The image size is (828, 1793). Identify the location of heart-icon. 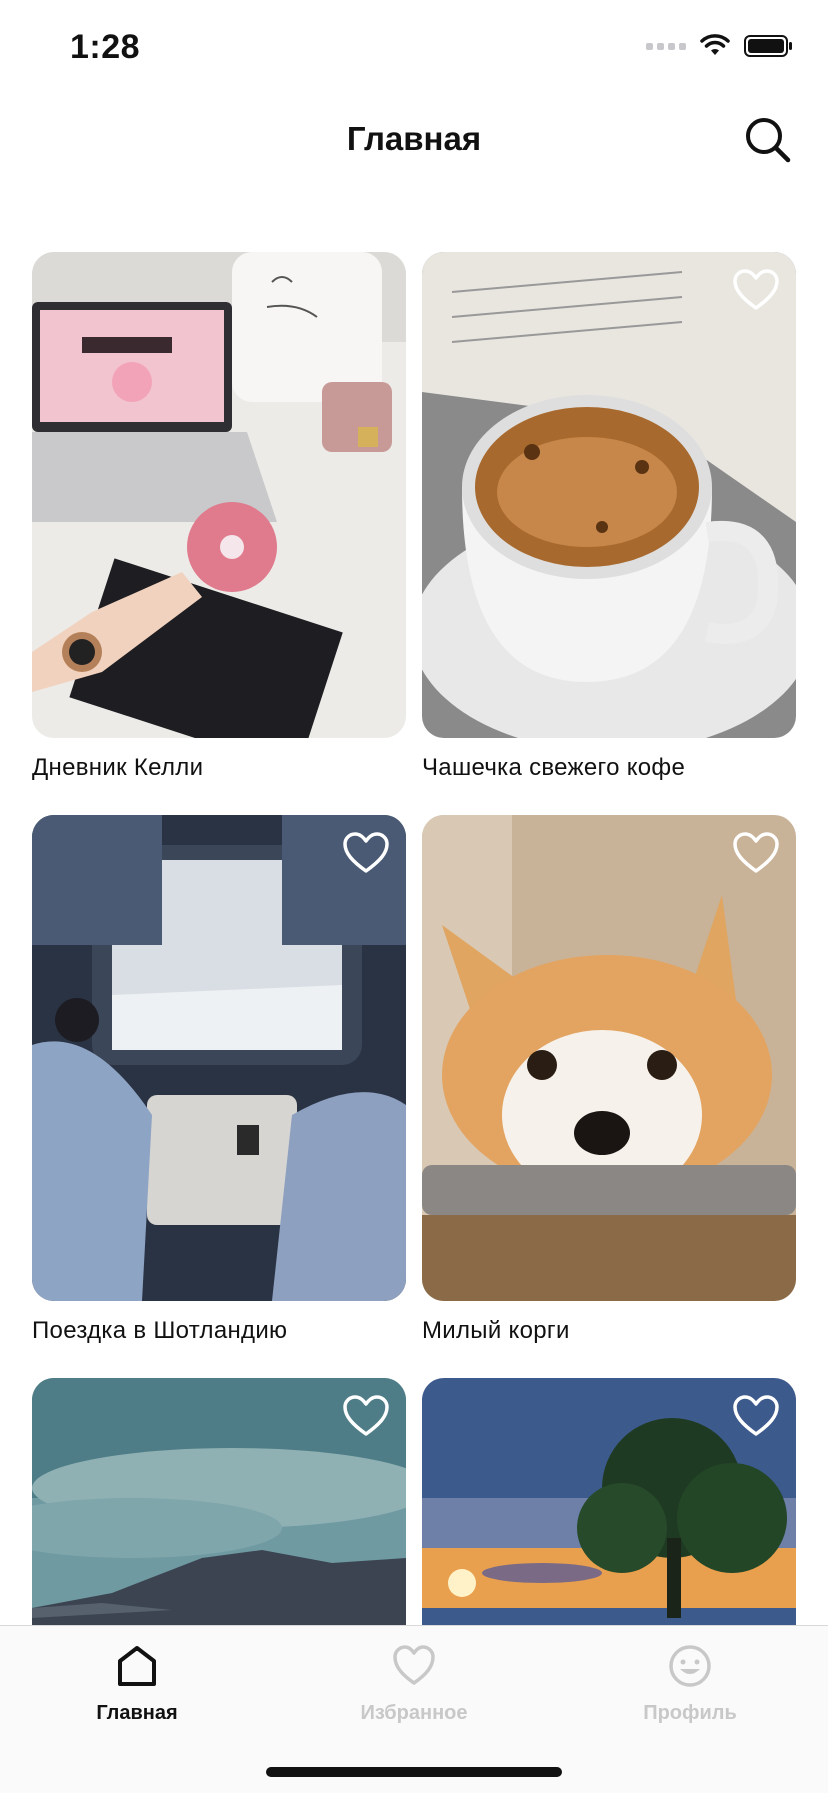
(414, 1665).